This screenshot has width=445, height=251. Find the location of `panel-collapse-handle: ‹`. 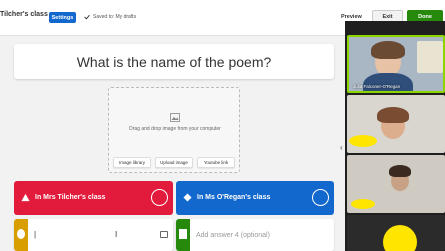

panel-collapse-handle: ‹ is located at coordinates (341, 147).